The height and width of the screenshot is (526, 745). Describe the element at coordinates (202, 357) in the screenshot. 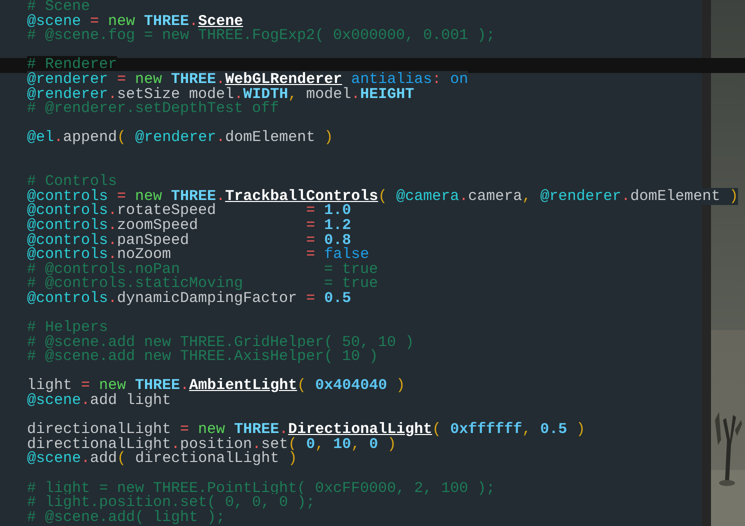

I see `code-comment: # @scene.add new THREE.AxisHelper( 10 )` at that location.